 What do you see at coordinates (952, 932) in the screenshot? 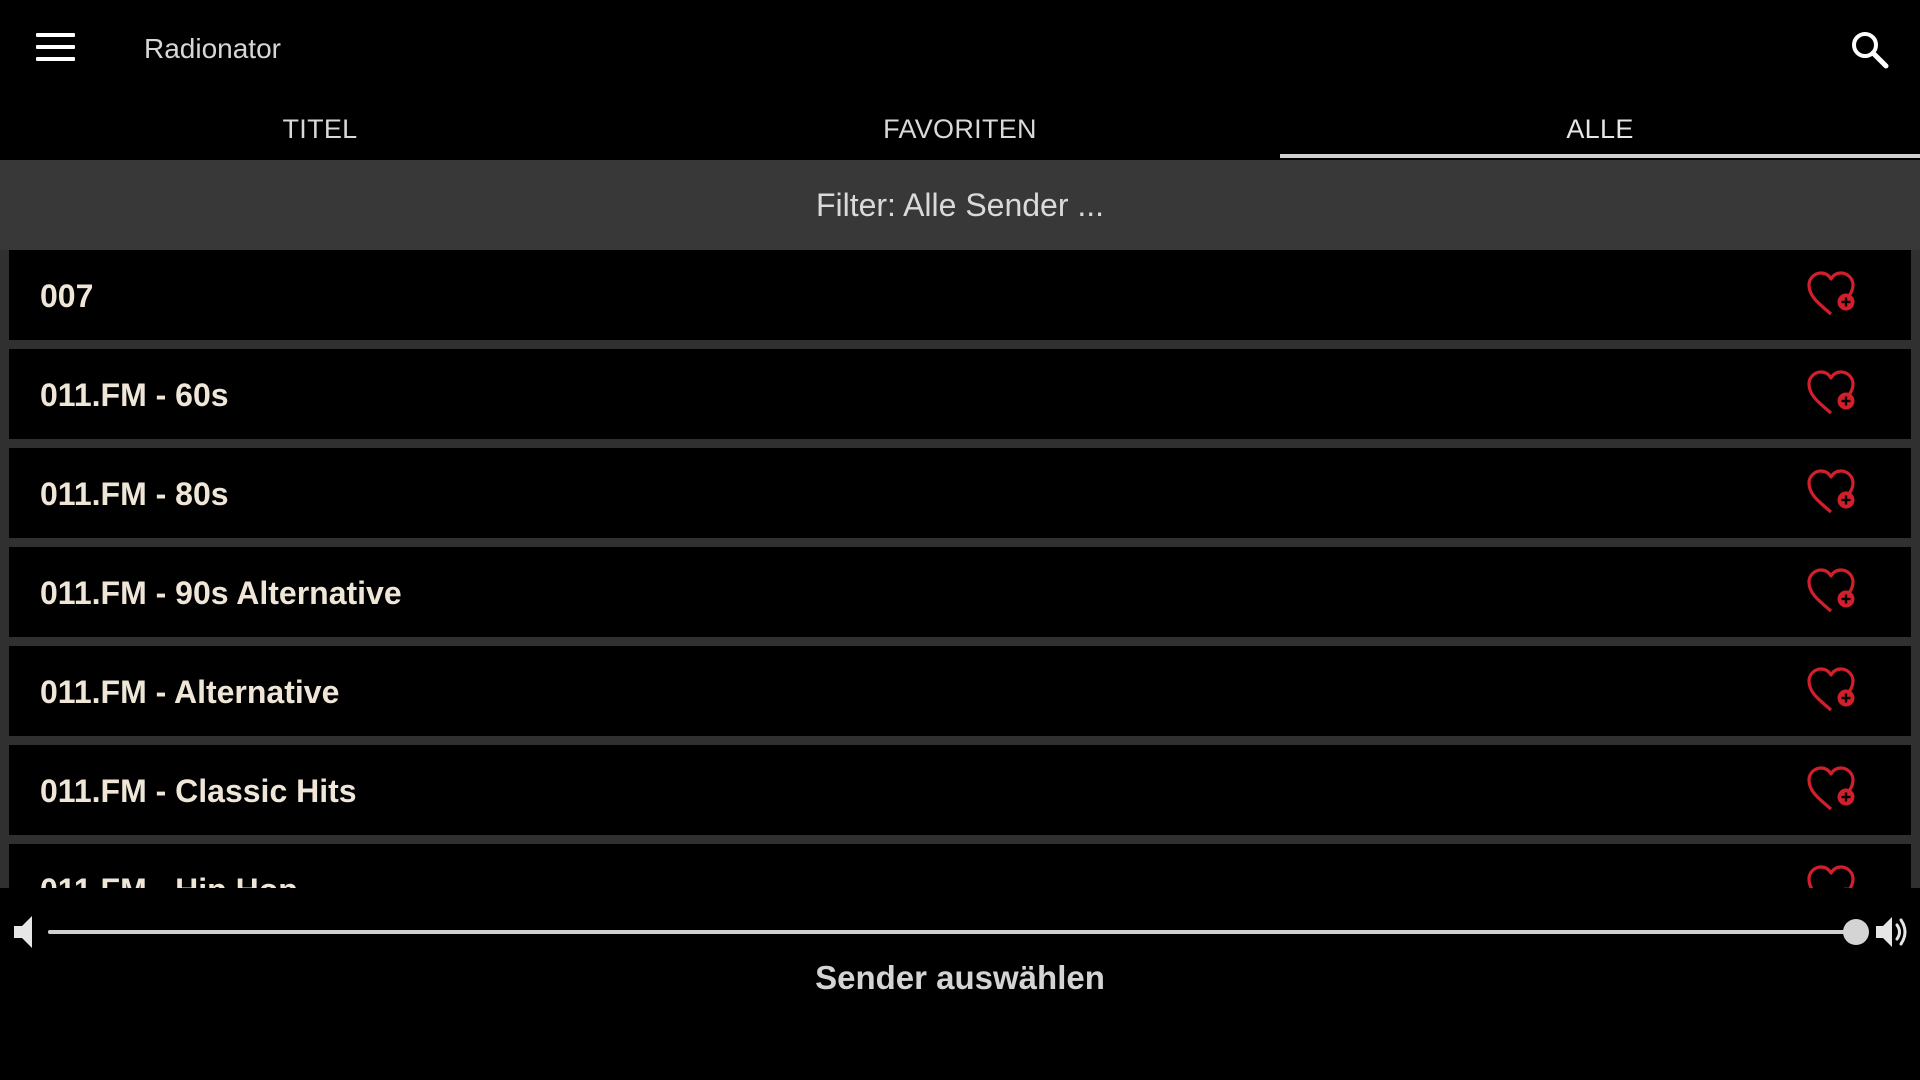
I see `volume-slider-fill` at bounding box center [952, 932].